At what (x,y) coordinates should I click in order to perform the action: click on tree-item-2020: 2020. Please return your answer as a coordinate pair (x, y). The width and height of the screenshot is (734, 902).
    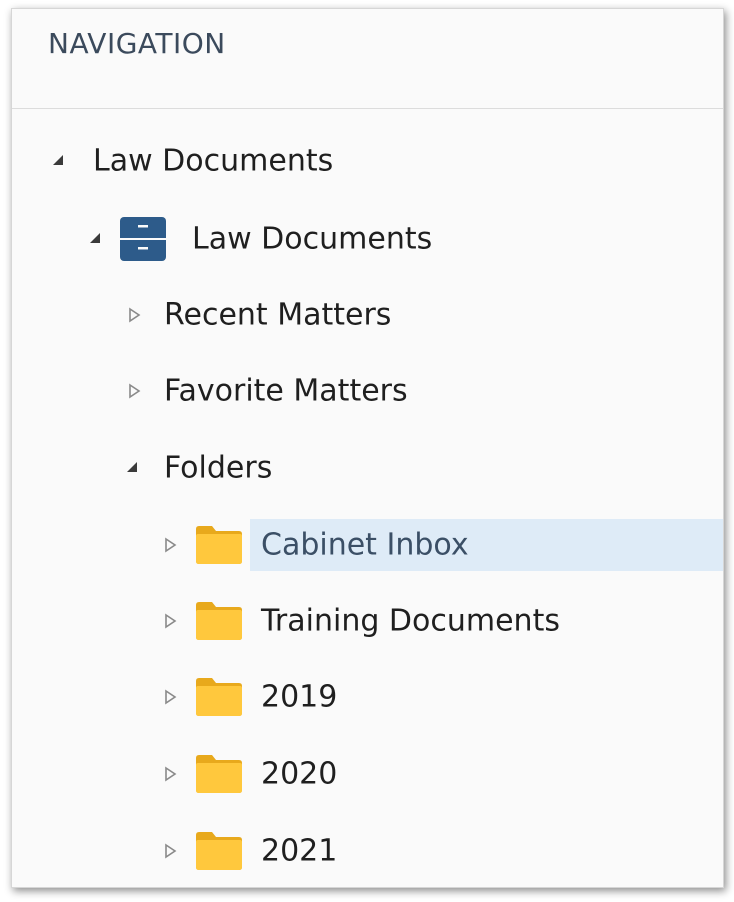
    Looking at the image, I should click on (367, 774).